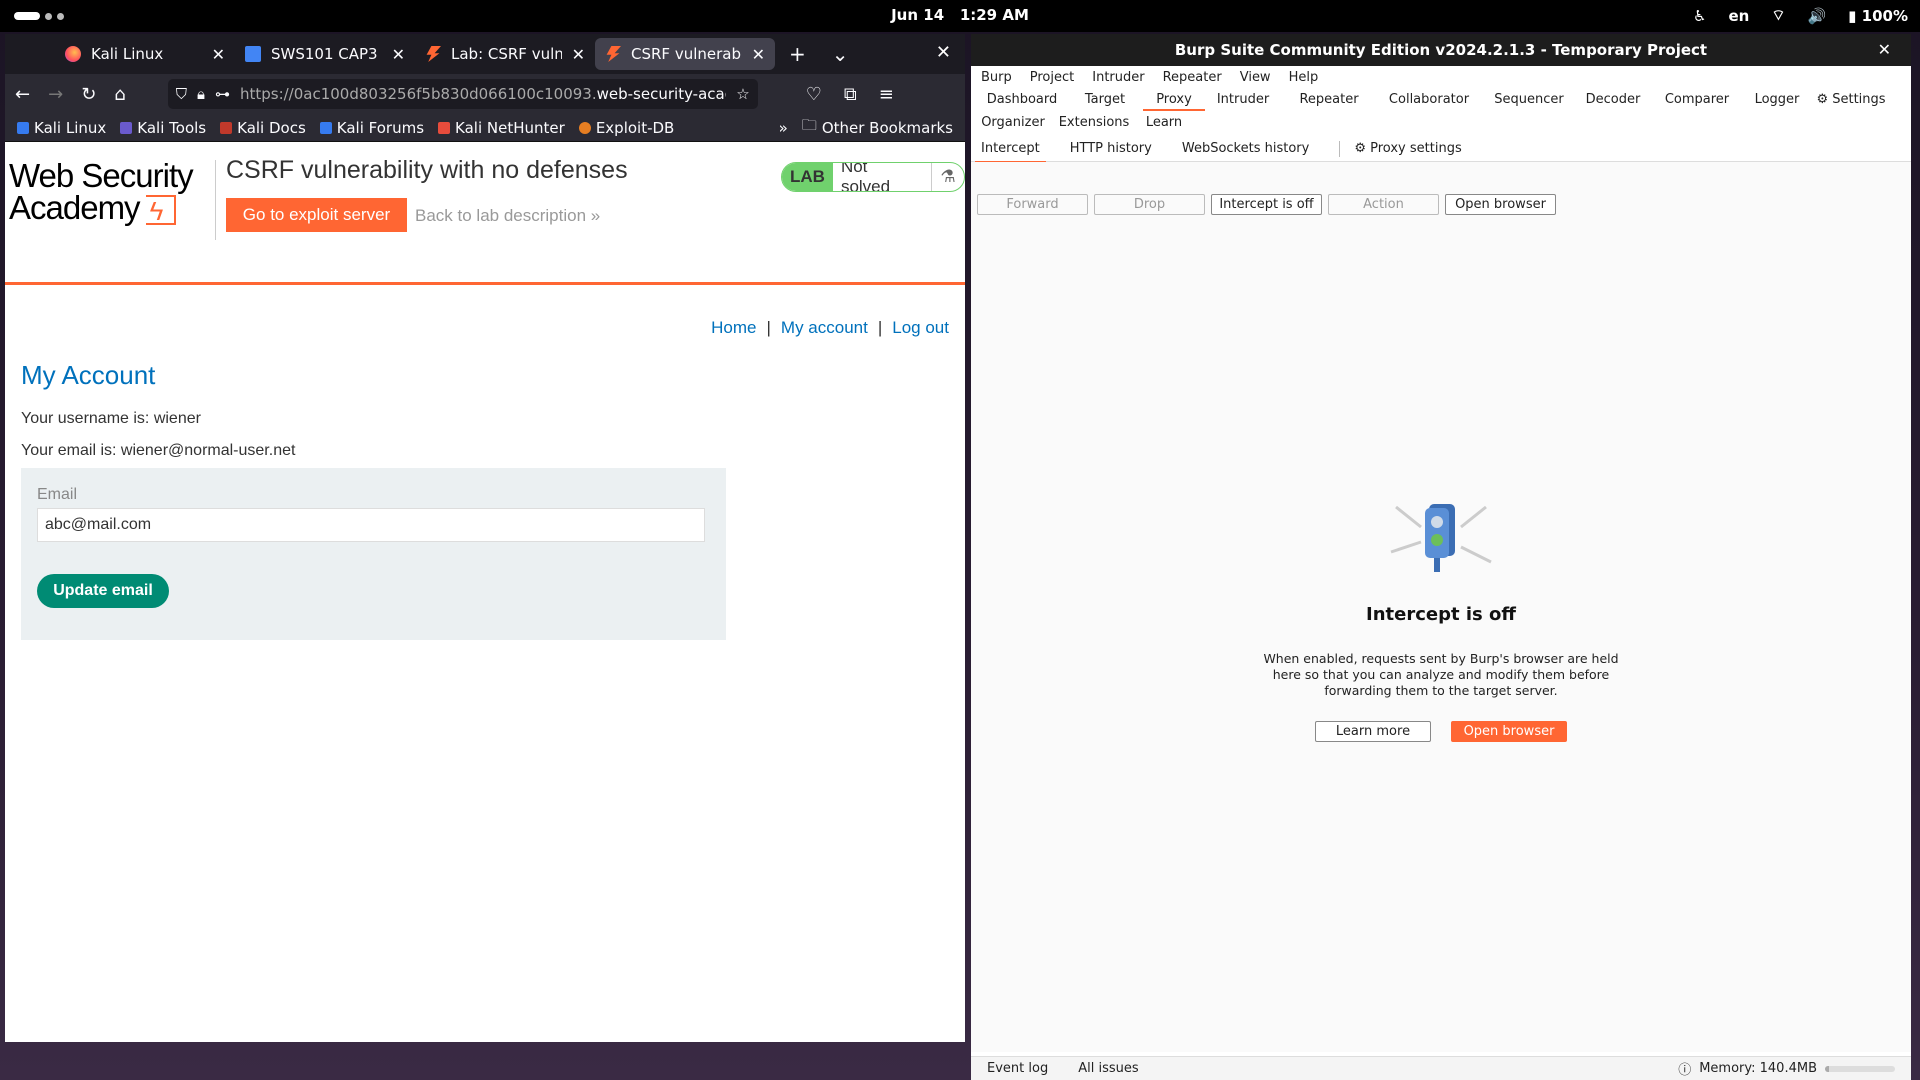 The width and height of the screenshot is (1920, 1080). What do you see at coordinates (1500, 204) in the screenshot?
I see `open-browser-button: Open browser` at bounding box center [1500, 204].